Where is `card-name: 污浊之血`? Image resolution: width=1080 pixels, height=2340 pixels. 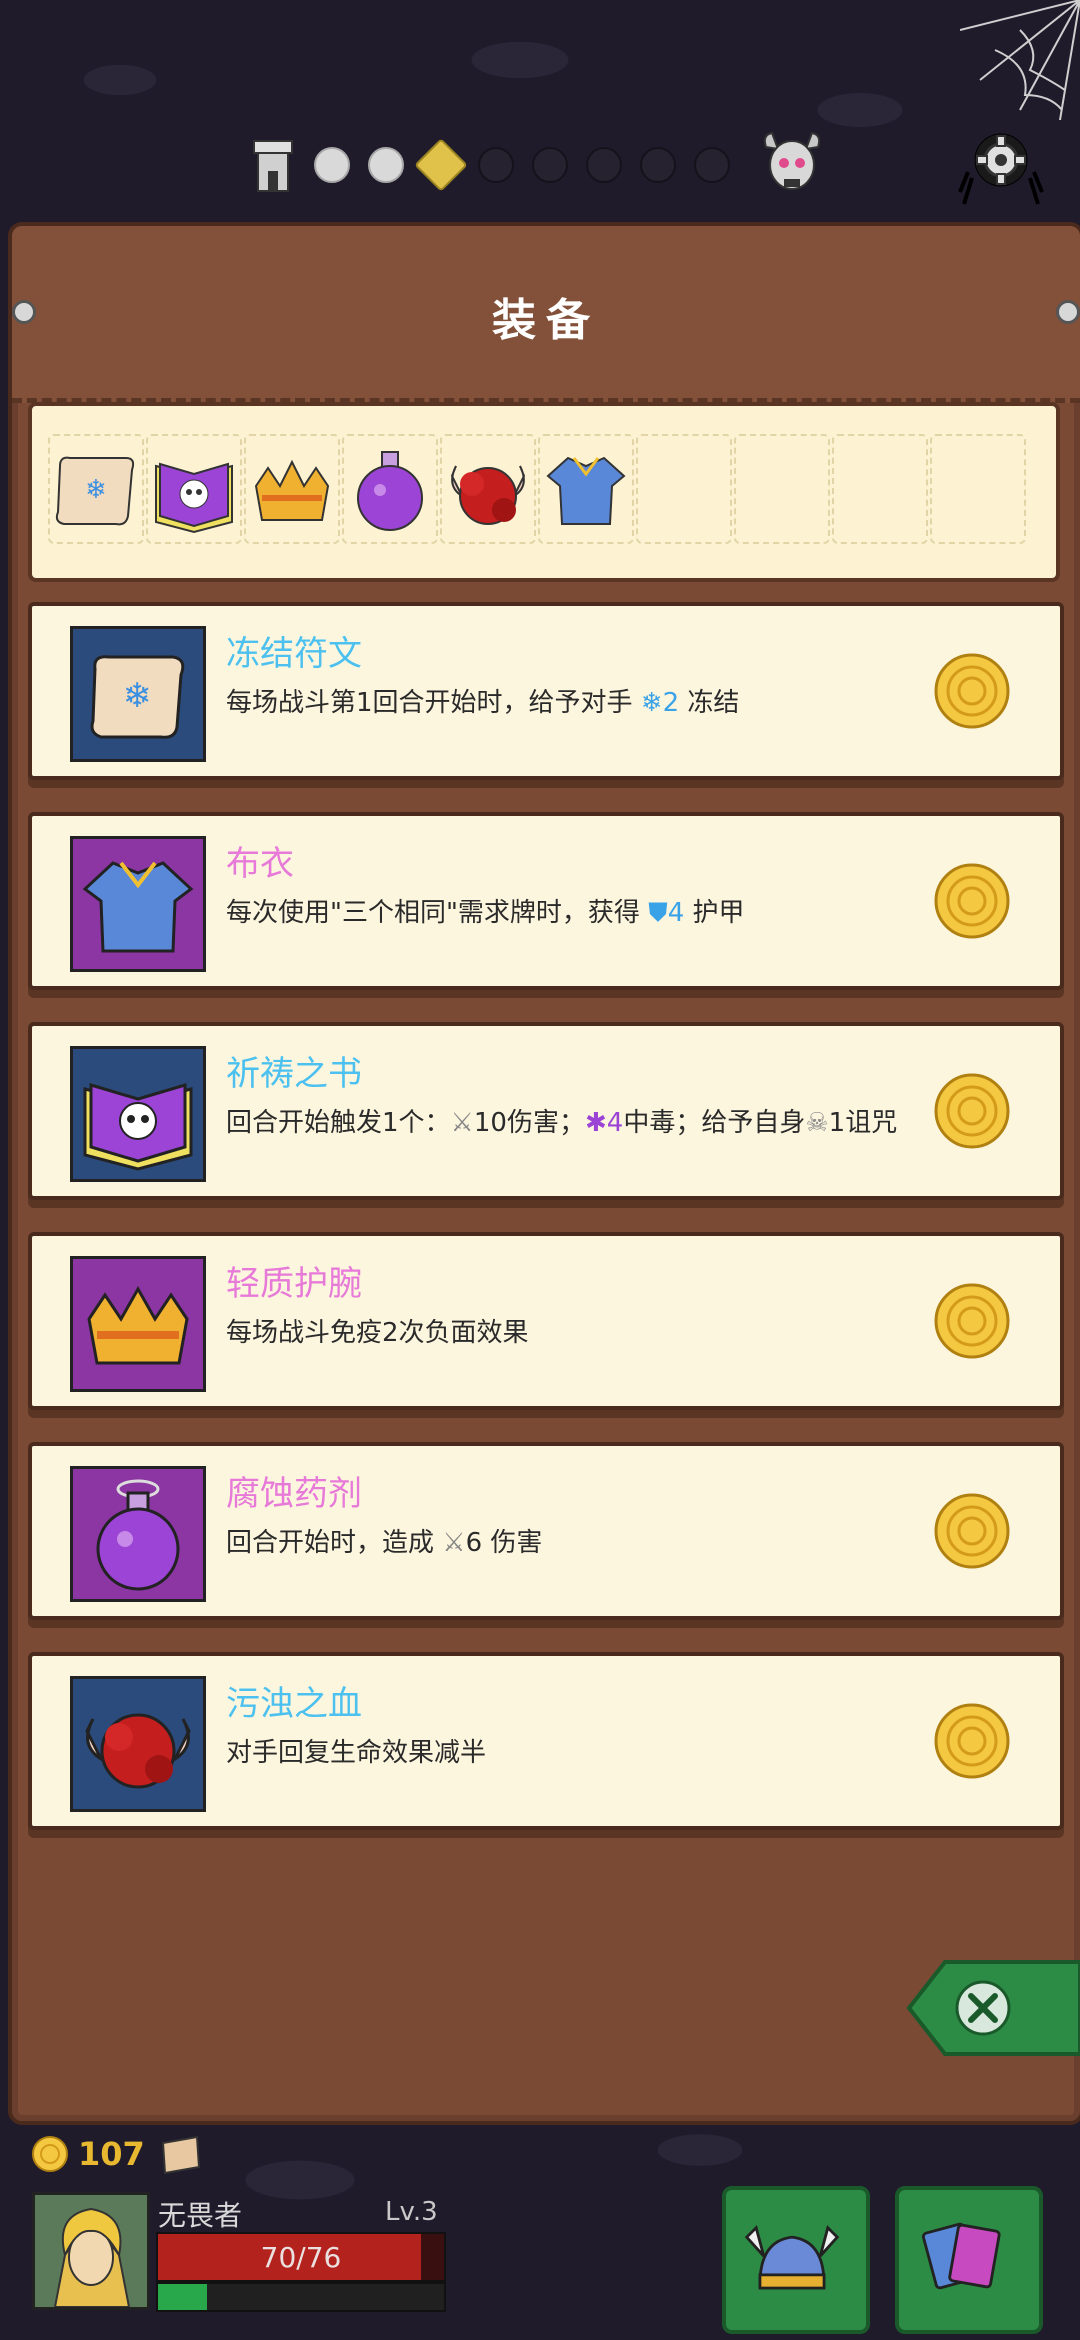
card-name: 污浊之血 is located at coordinates (294, 1704).